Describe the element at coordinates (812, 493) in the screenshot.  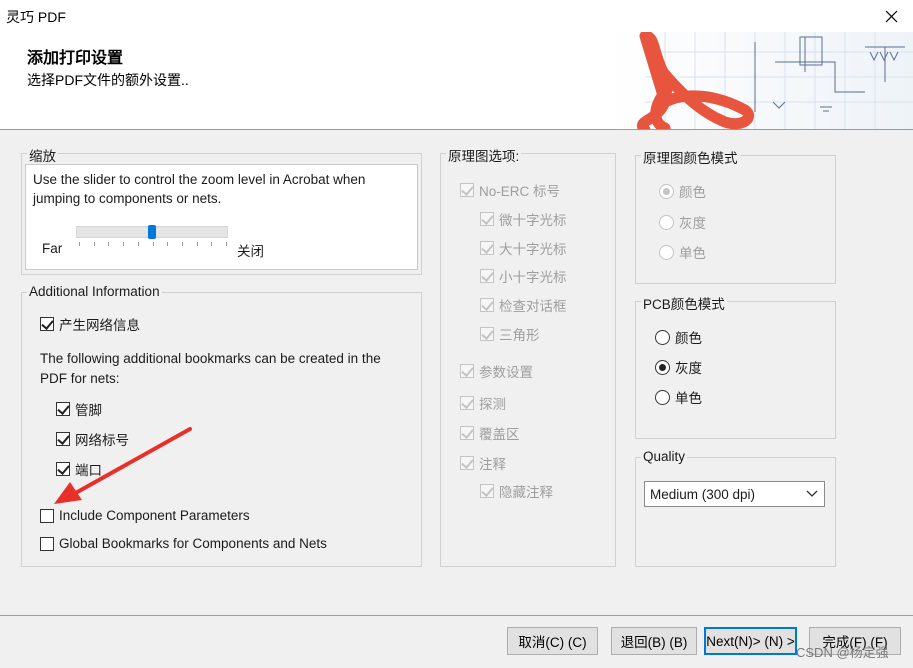
I see `chevron-down-icon` at that location.